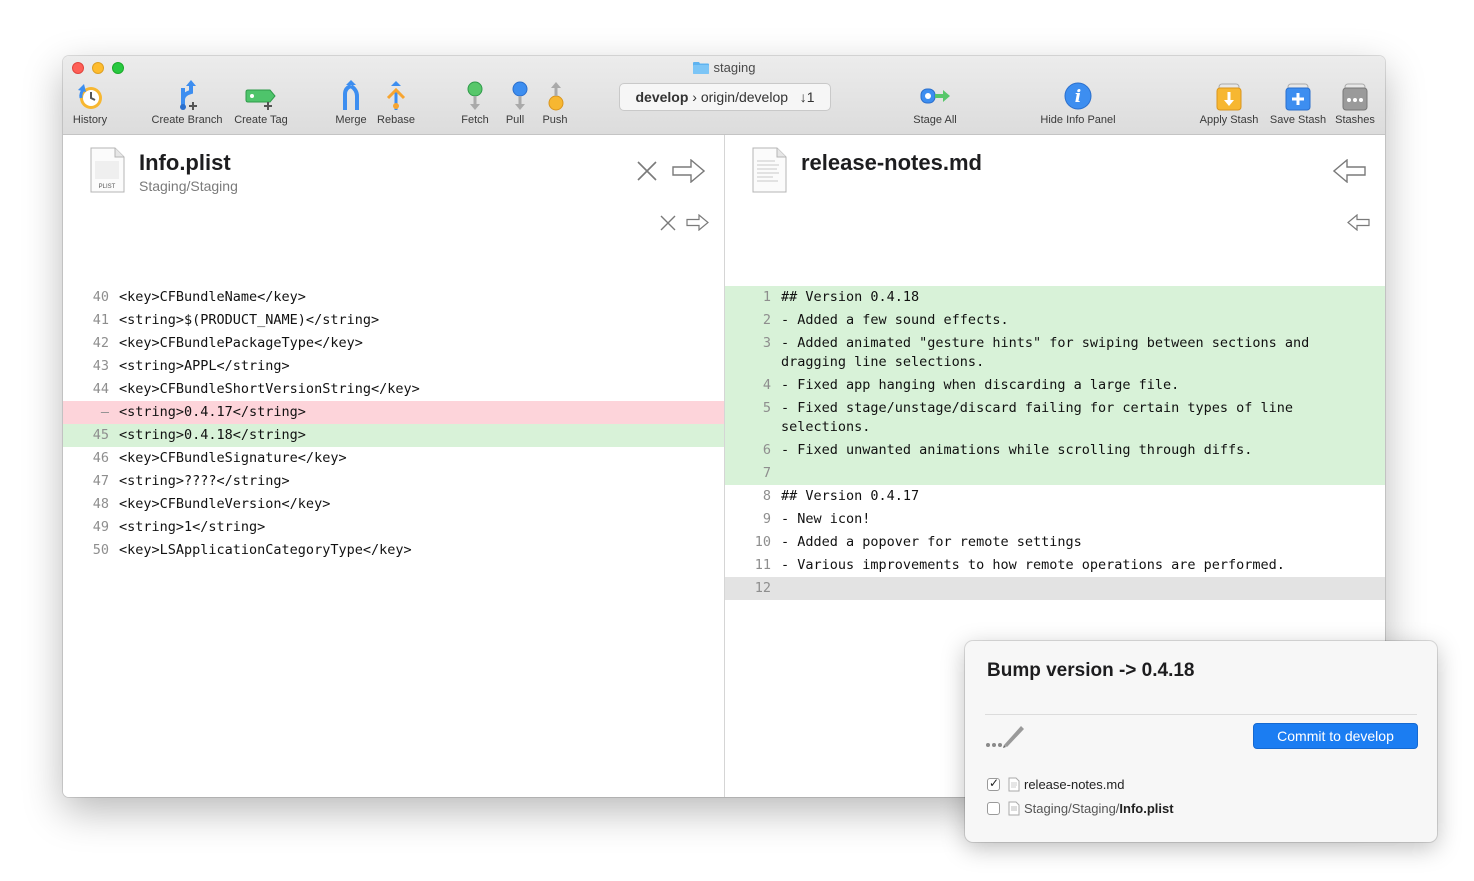 The height and width of the screenshot is (881, 1474). What do you see at coordinates (393, 343) in the screenshot?
I see `code-line: 42 <key>CFBundlePackageType</key>` at bounding box center [393, 343].